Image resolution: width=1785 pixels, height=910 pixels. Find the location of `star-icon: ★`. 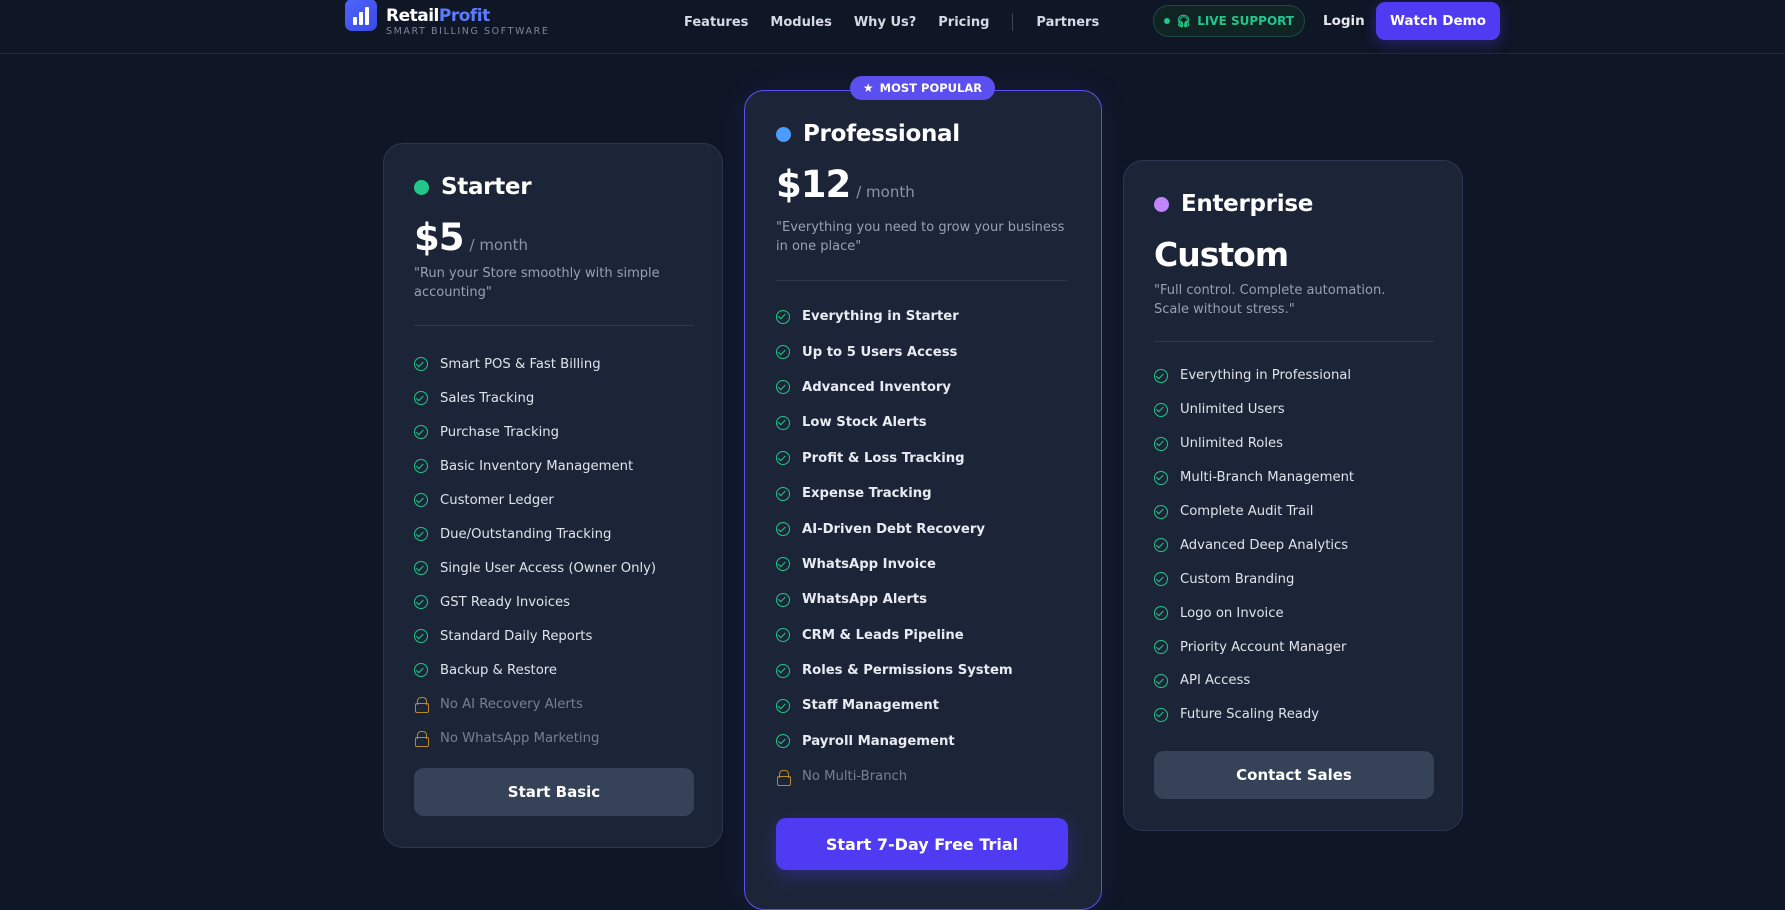

star-icon: ★ is located at coordinates (868, 88).